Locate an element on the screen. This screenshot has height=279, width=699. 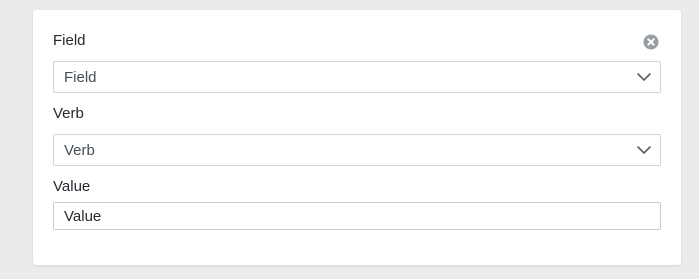
close-circle-icon is located at coordinates (651, 42).